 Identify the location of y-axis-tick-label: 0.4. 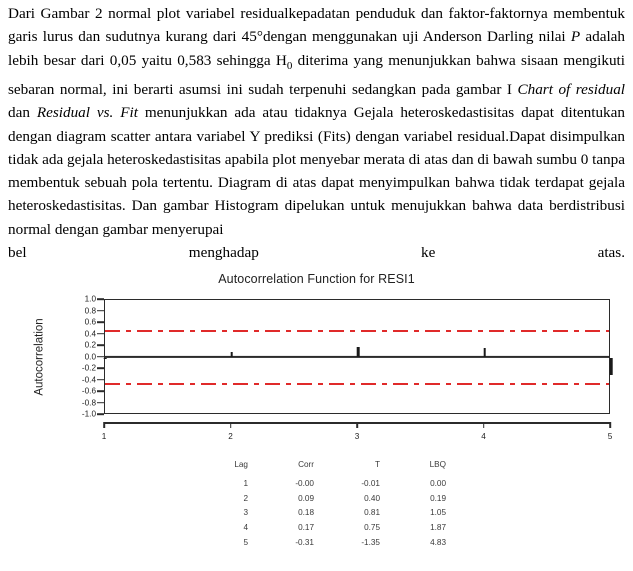
(90, 333).